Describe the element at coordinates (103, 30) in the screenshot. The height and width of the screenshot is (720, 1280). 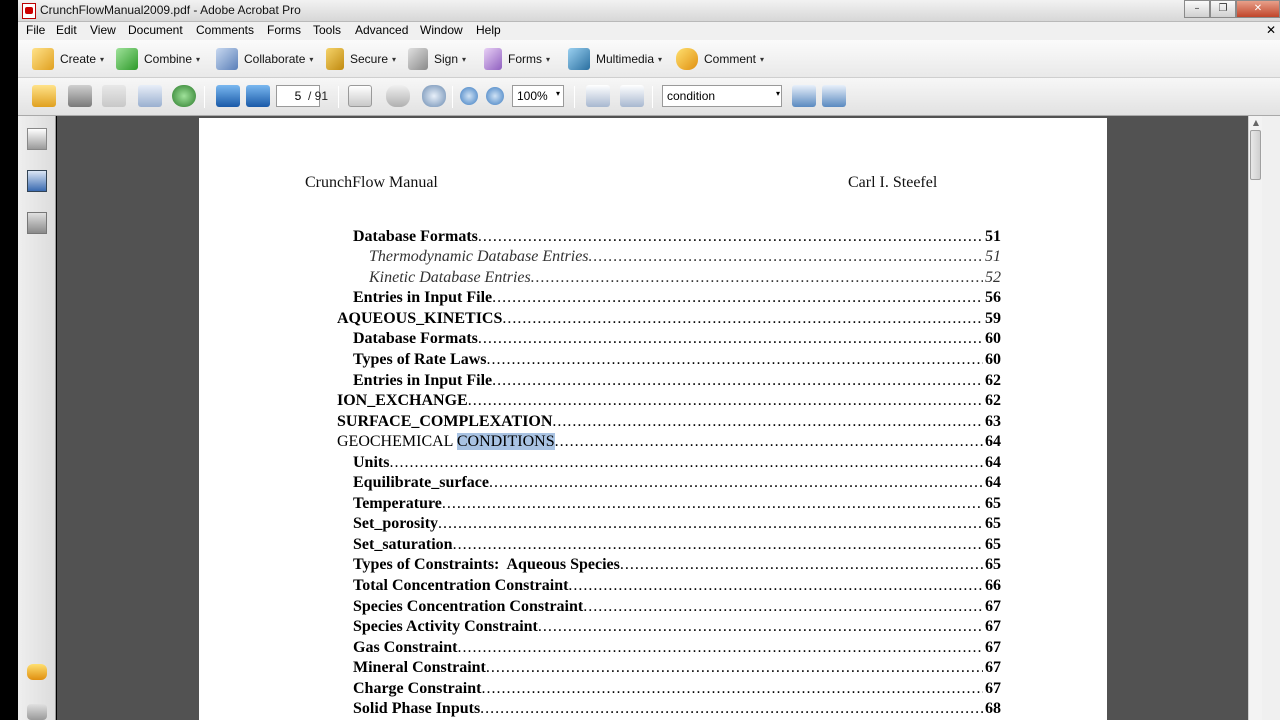
I see `menu-view: View` at that location.